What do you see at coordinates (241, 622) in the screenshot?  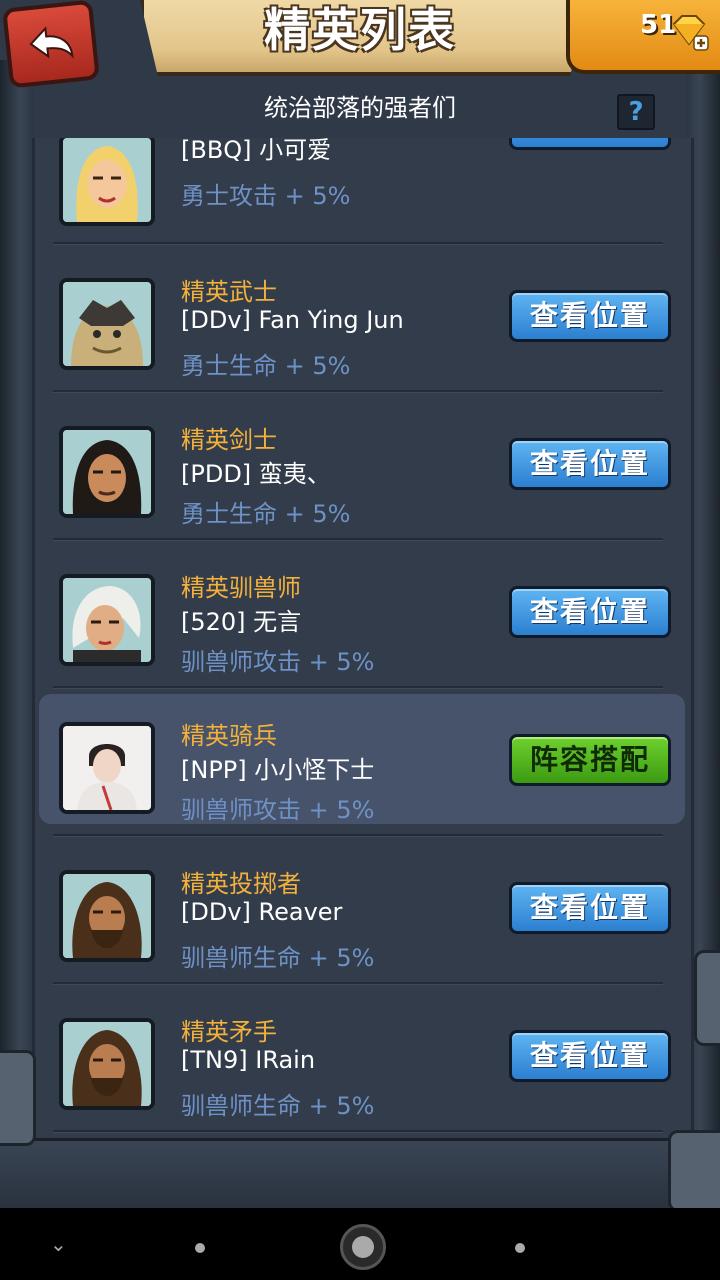 I see `player-name: [520] 无言` at bounding box center [241, 622].